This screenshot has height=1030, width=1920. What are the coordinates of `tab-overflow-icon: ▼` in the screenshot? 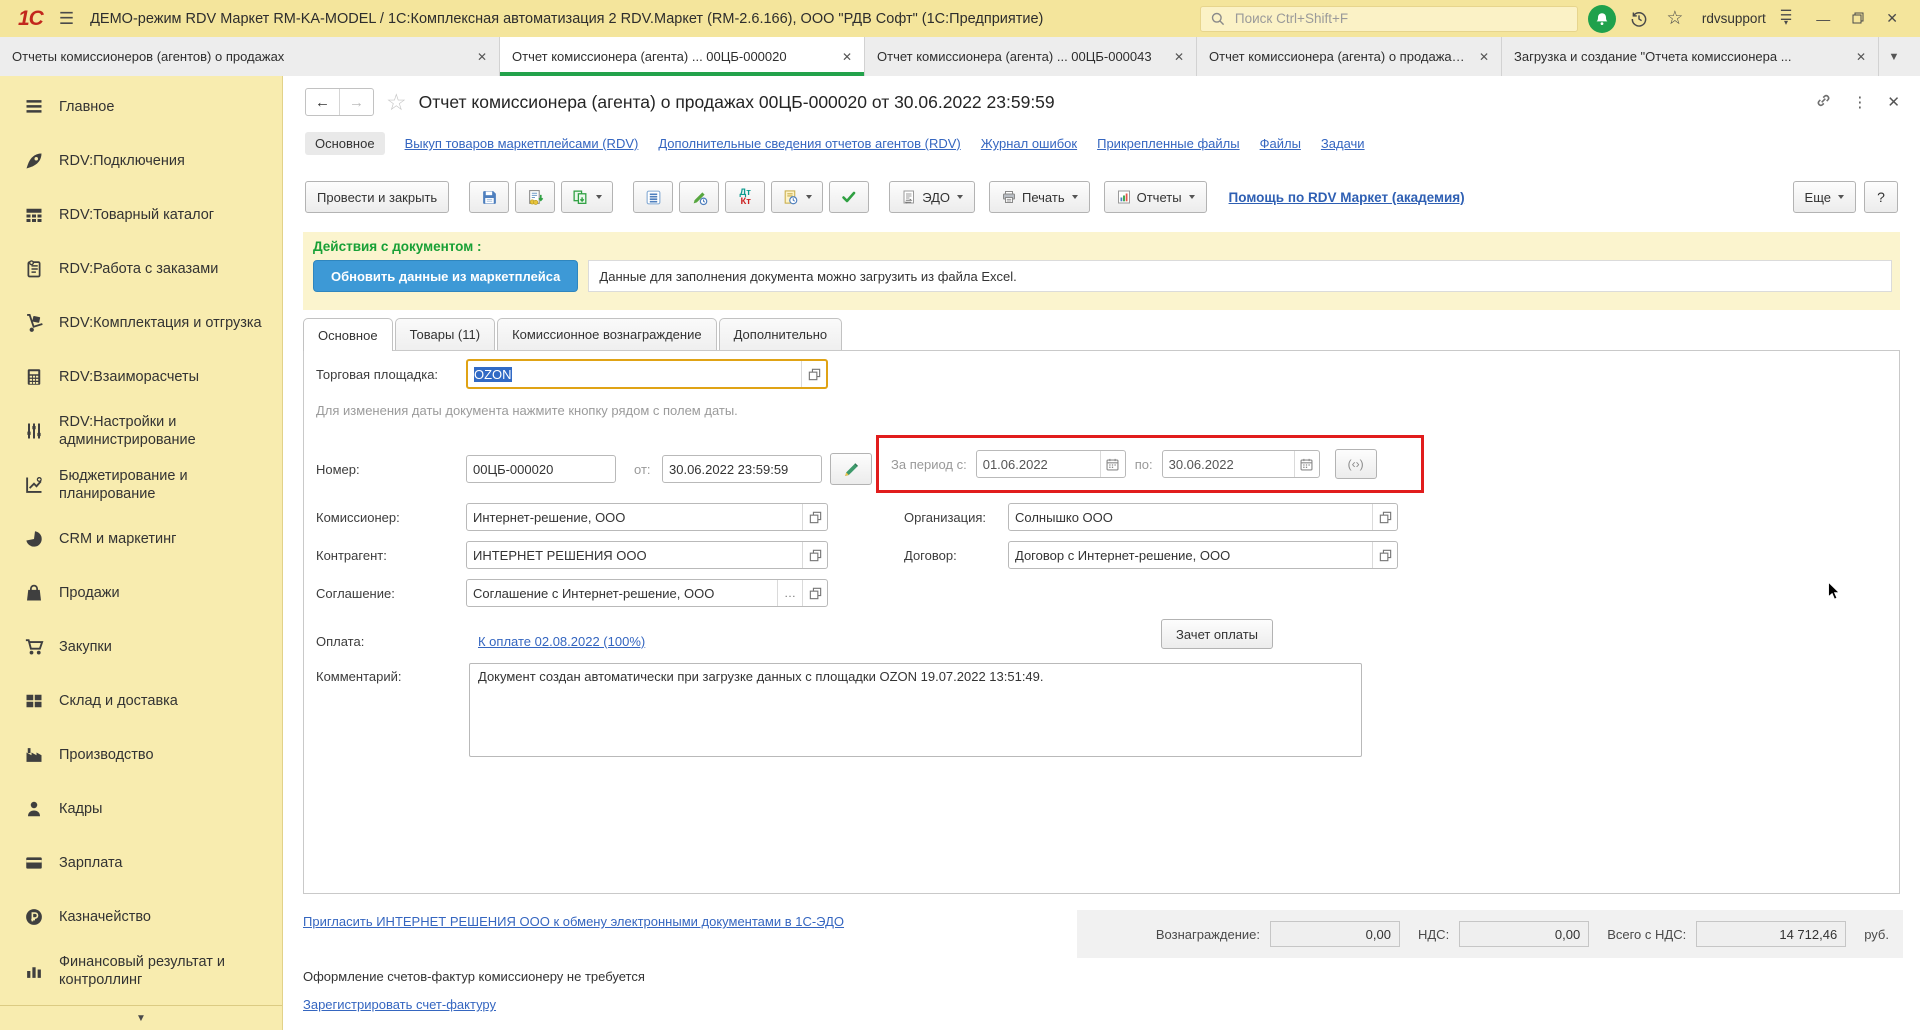 It's located at (1894, 56).